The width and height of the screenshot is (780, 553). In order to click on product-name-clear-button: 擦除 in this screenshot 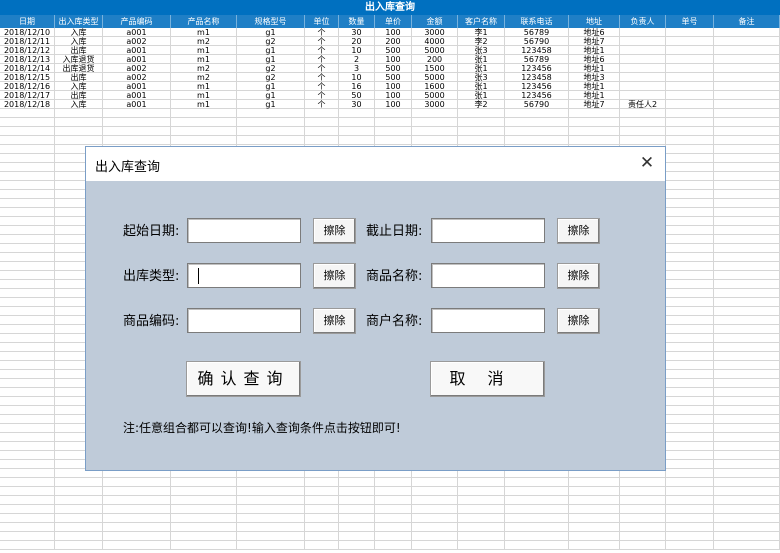, I will do `click(578, 276)`.